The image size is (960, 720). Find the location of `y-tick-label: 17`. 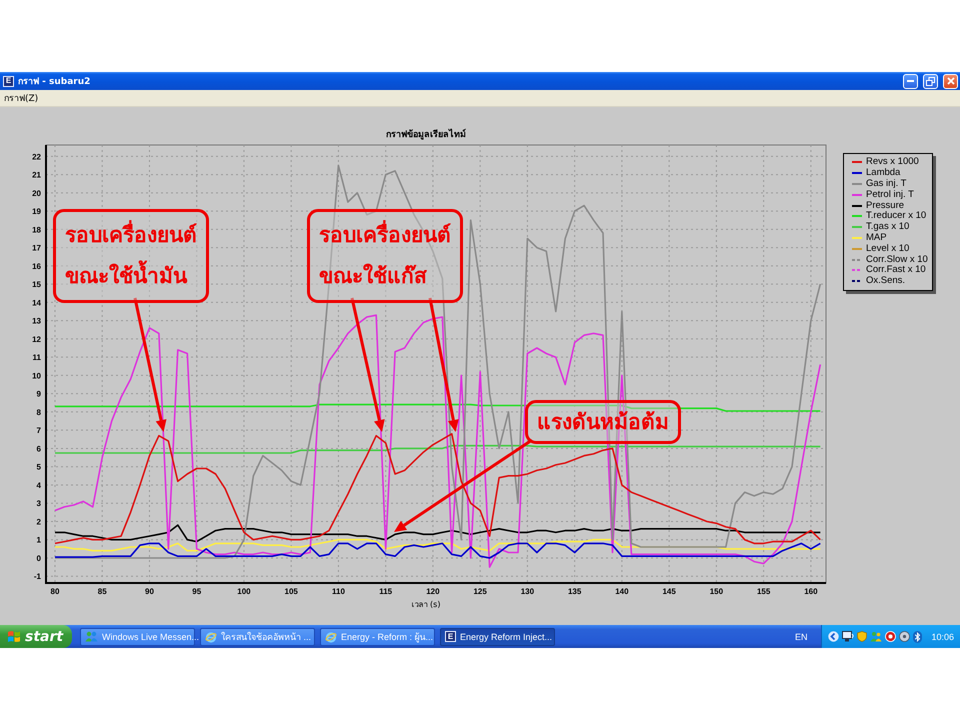

y-tick-label: 17 is located at coordinates (36, 248).